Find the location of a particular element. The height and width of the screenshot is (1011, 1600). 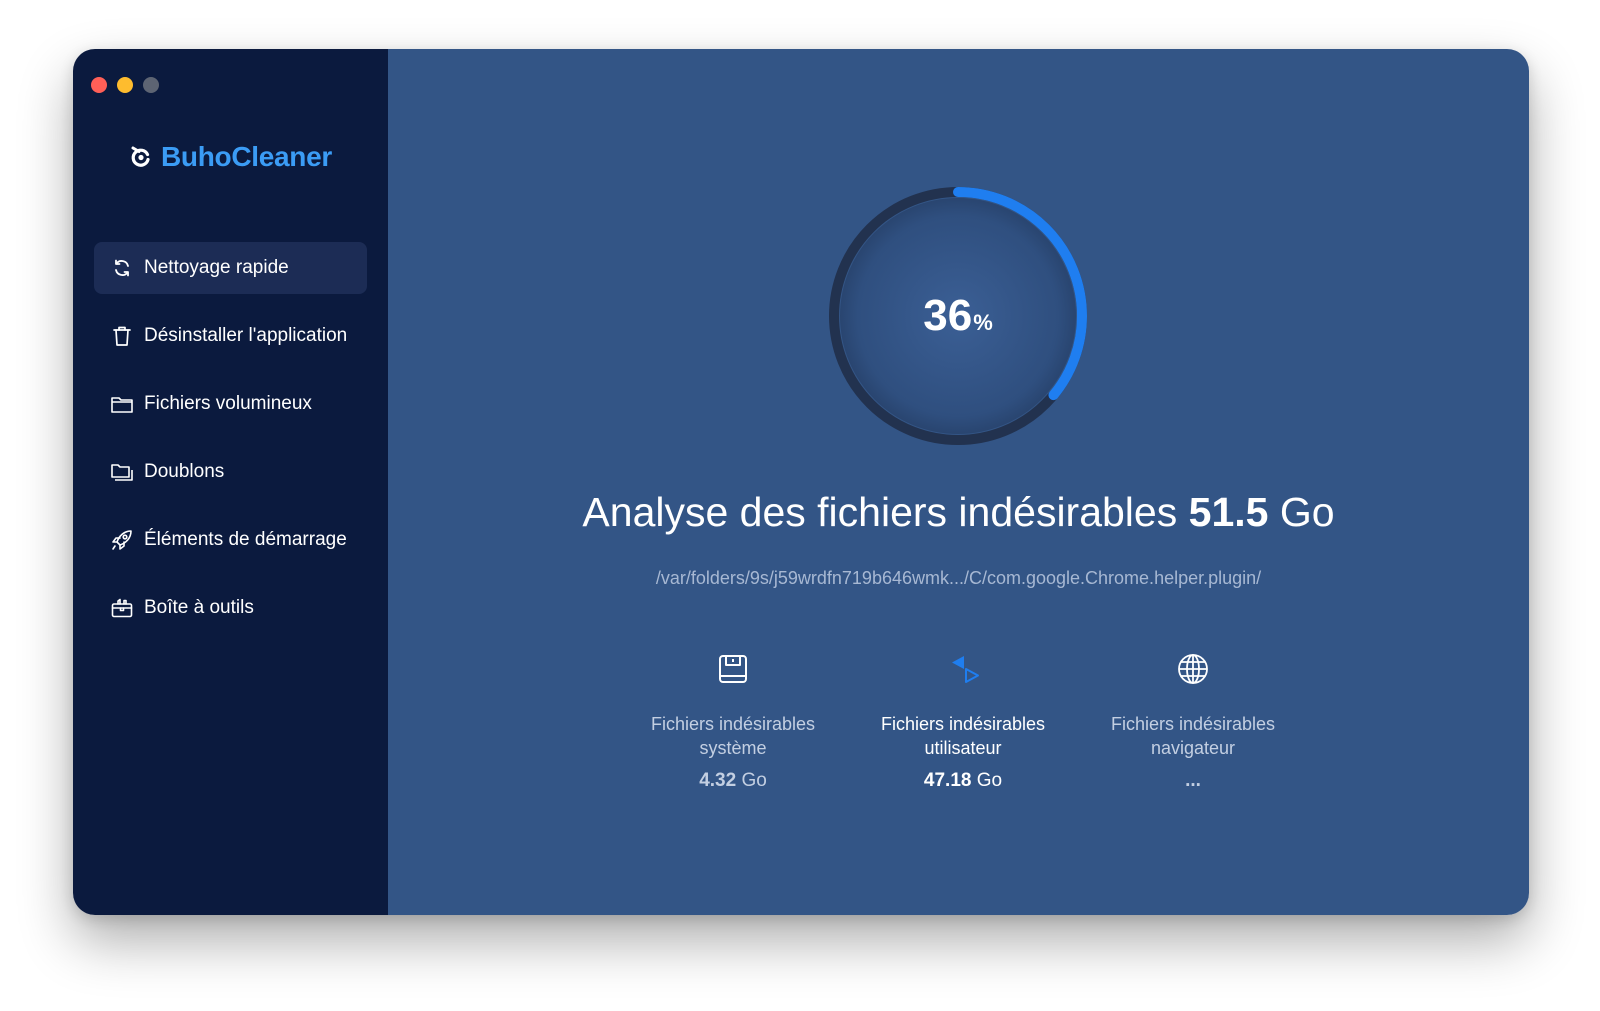

sidebar-item-elements-demarrage: Éléments de démarrage is located at coordinates (230, 540).